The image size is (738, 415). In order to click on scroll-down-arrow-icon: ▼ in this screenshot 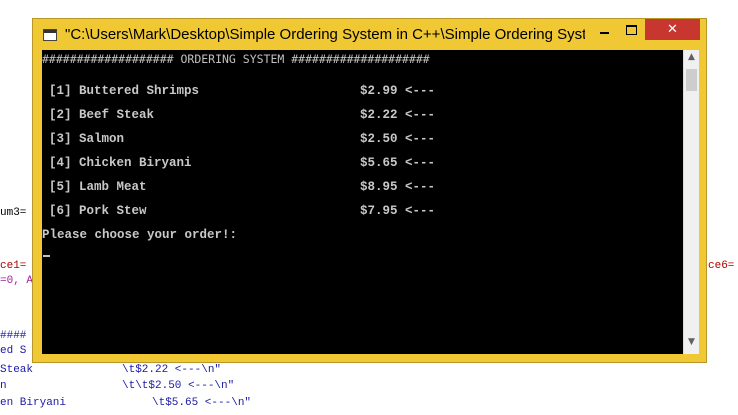, I will do `click(691, 344)`.